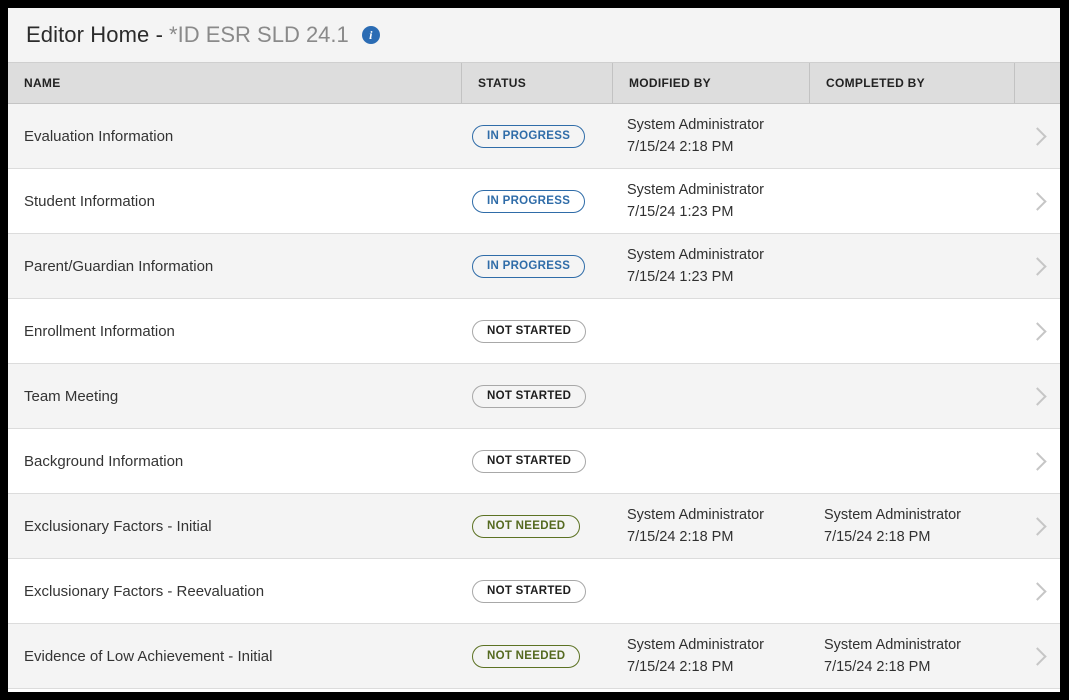 This screenshot has height=700, width=1069. Describe the element at coordinates (71, 396) in the screenshot. I see `cell-name: Team Meeting` at that location.